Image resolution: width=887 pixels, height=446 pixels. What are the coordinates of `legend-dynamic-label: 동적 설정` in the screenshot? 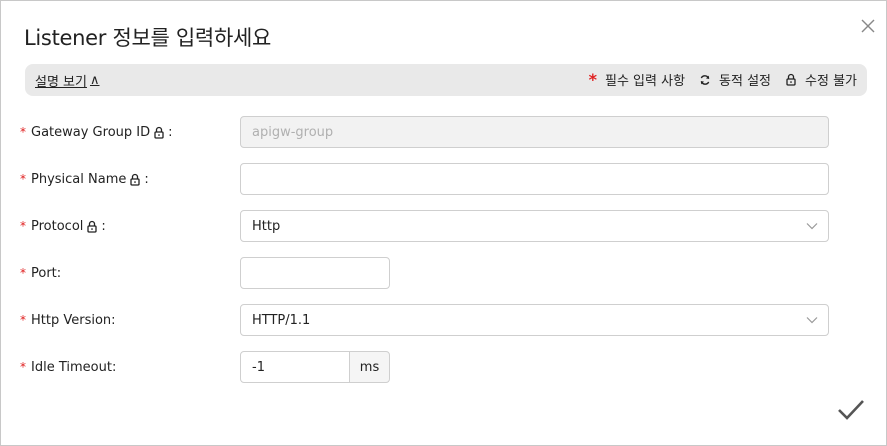 It's located at (745, 81).